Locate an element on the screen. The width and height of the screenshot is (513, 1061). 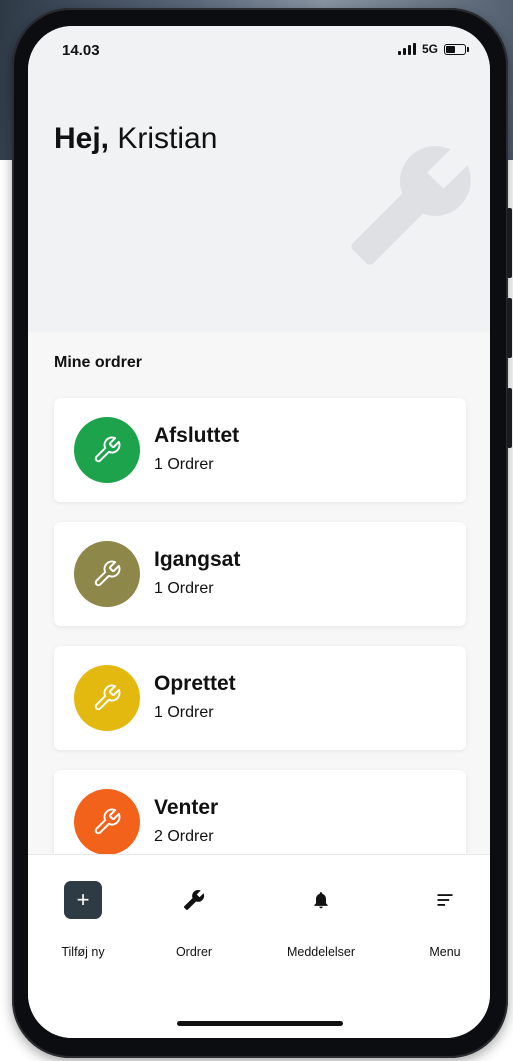
greeting: Hej, Kristian is located at coordinates (135, 139).